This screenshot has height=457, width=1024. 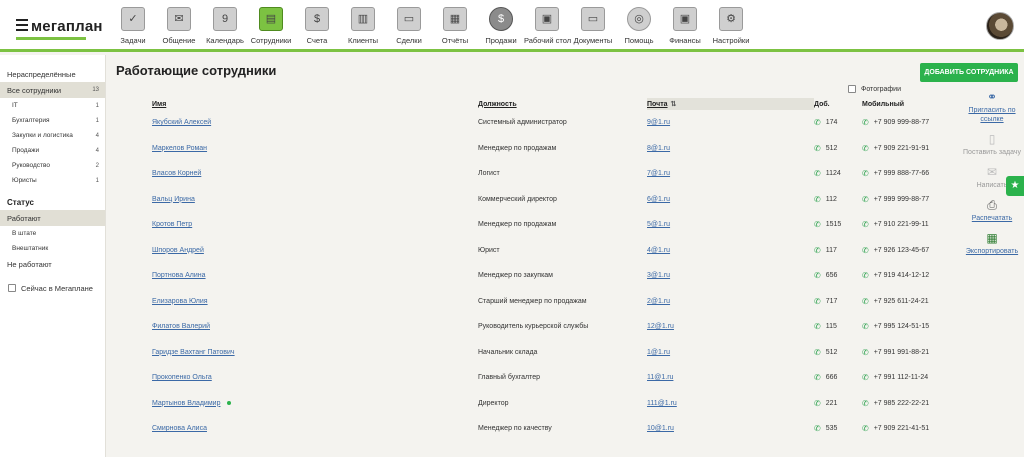 I want to click on employee-name-link: Кротов Петр, so click(x=172, y=224).